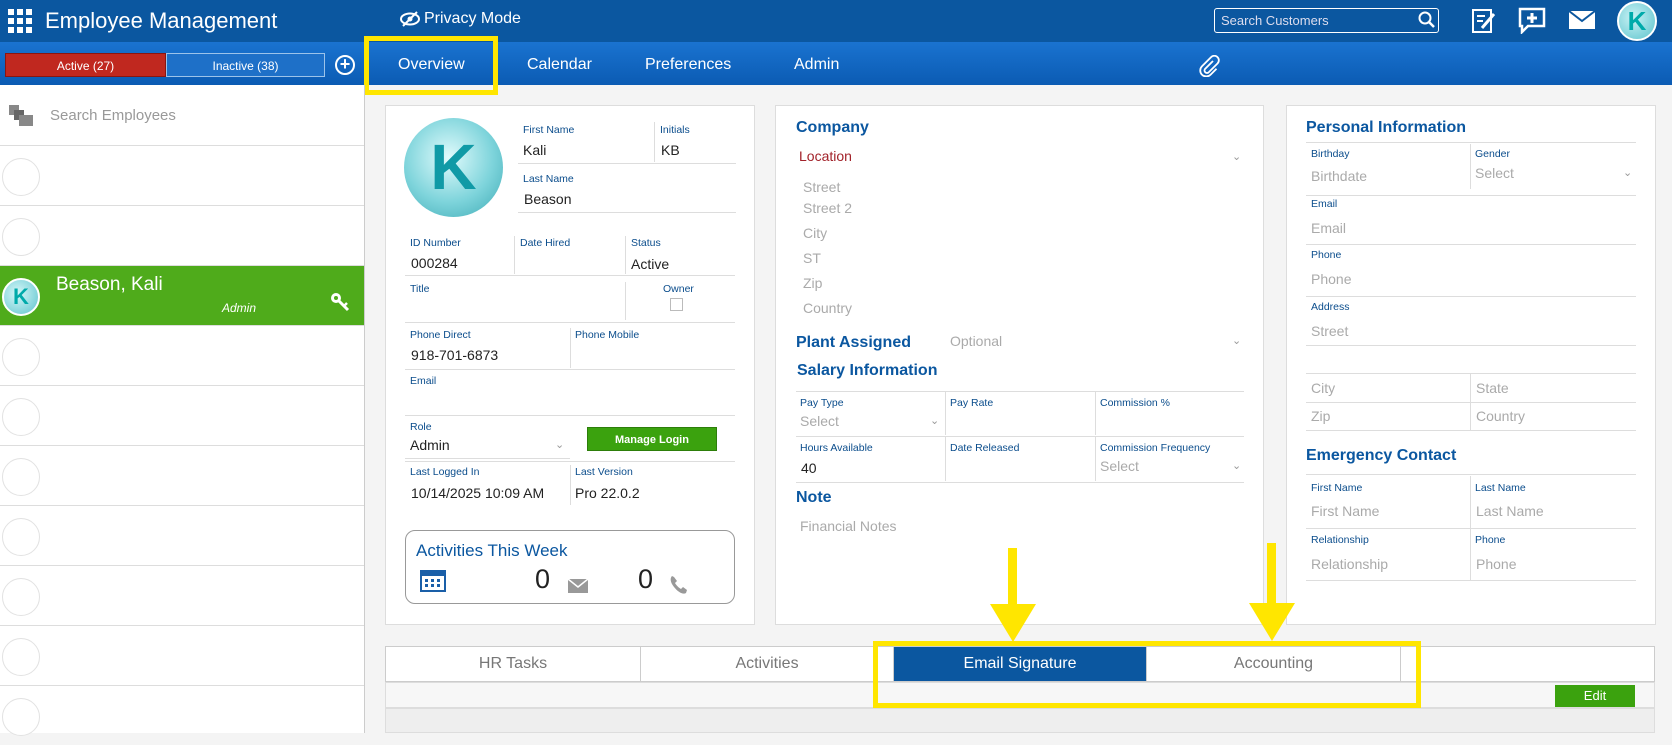 The width and height of the screenshot is (1672, 745). I want to click on address-country-field: Country, so click(1500, 416).